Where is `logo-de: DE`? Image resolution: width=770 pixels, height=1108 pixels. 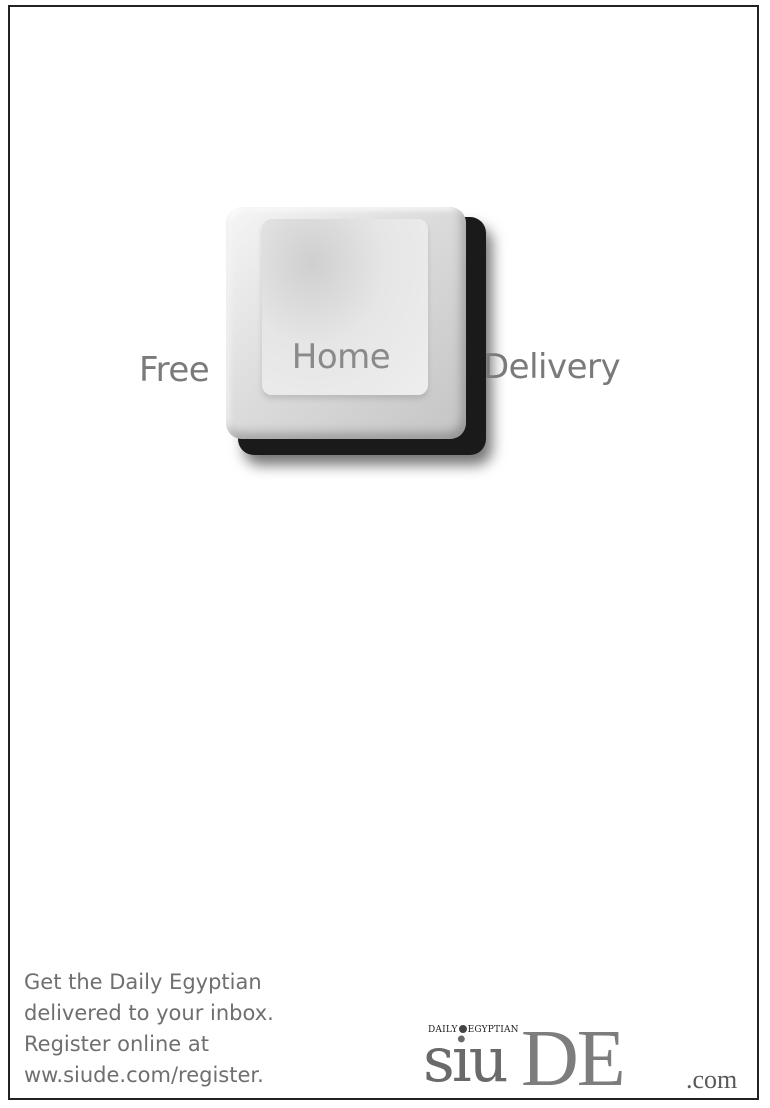 logo-de: DE is located at coordinates (573, 1057).